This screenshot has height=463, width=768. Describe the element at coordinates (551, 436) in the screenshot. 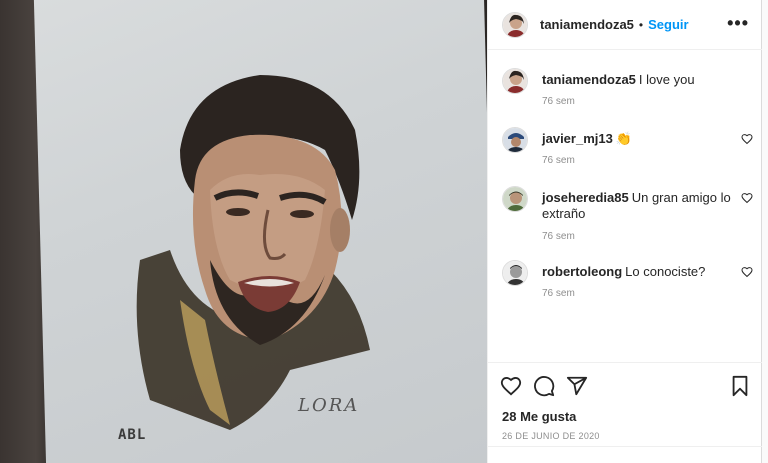

I see `post-date: 26 DE JUNIO DE 2020` at that location.